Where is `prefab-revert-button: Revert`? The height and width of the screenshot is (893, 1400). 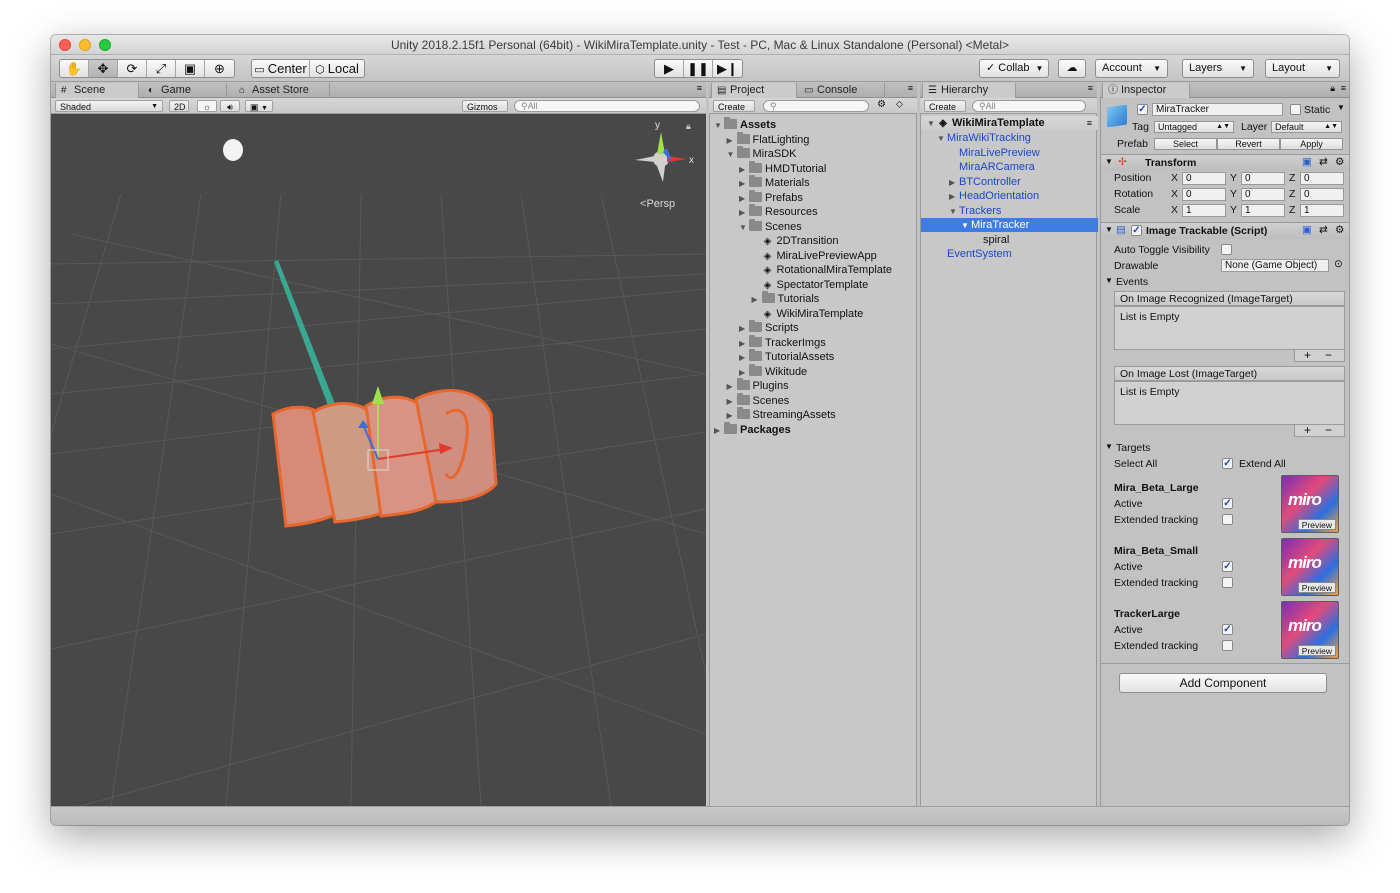 prefab-revert-button: Revert is located at coordinates (1248, 144).